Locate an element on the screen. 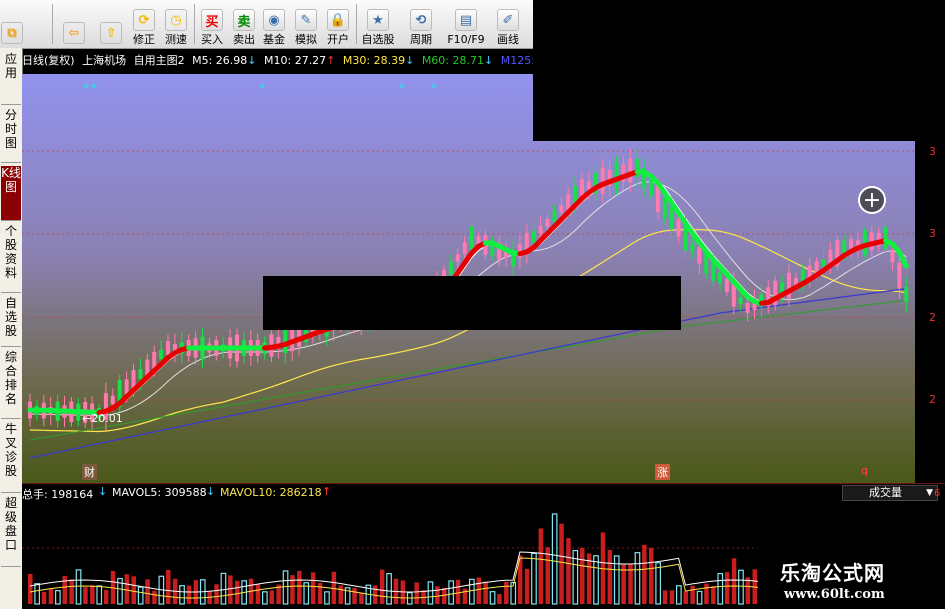 This screenshot has height=609, width=945. stock-name: 上海机场 is located at coordinates (104, 60).